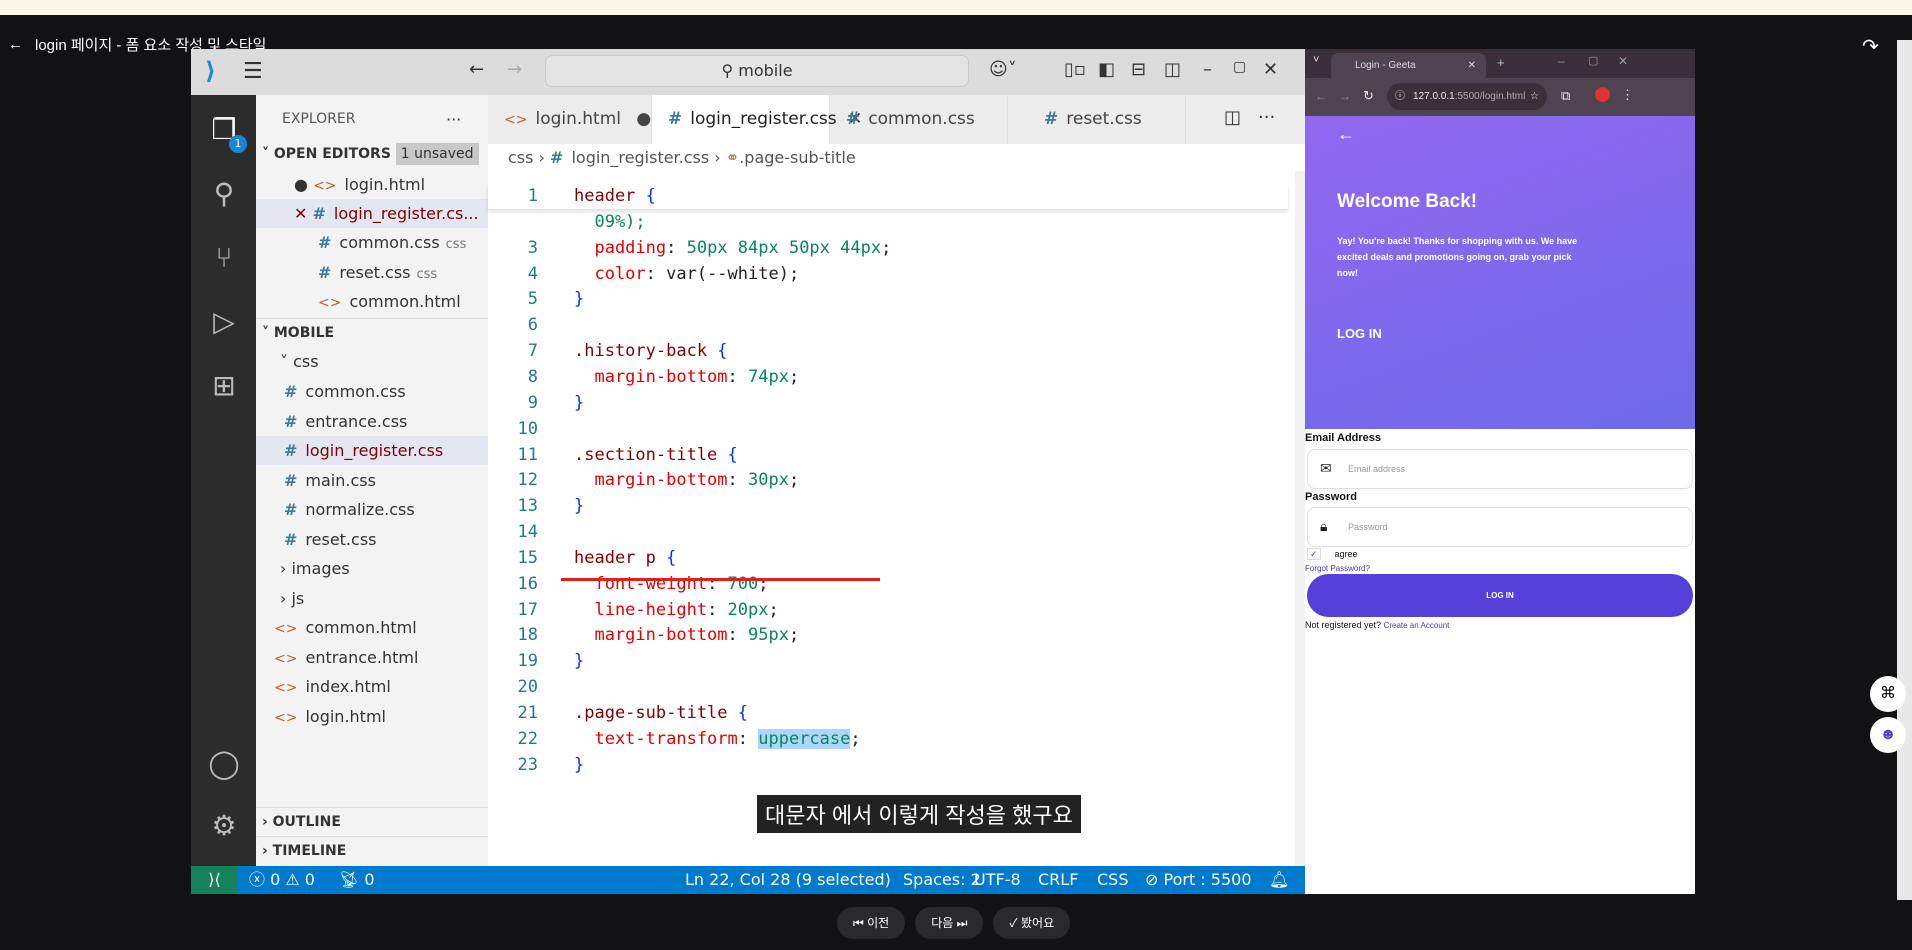 The height and width of the screenshot is (950, 1912). What do you see at coordinates (1904, 470) in the screenshot?
I see `page-scrollbar` at bounding box center [1904, 470].